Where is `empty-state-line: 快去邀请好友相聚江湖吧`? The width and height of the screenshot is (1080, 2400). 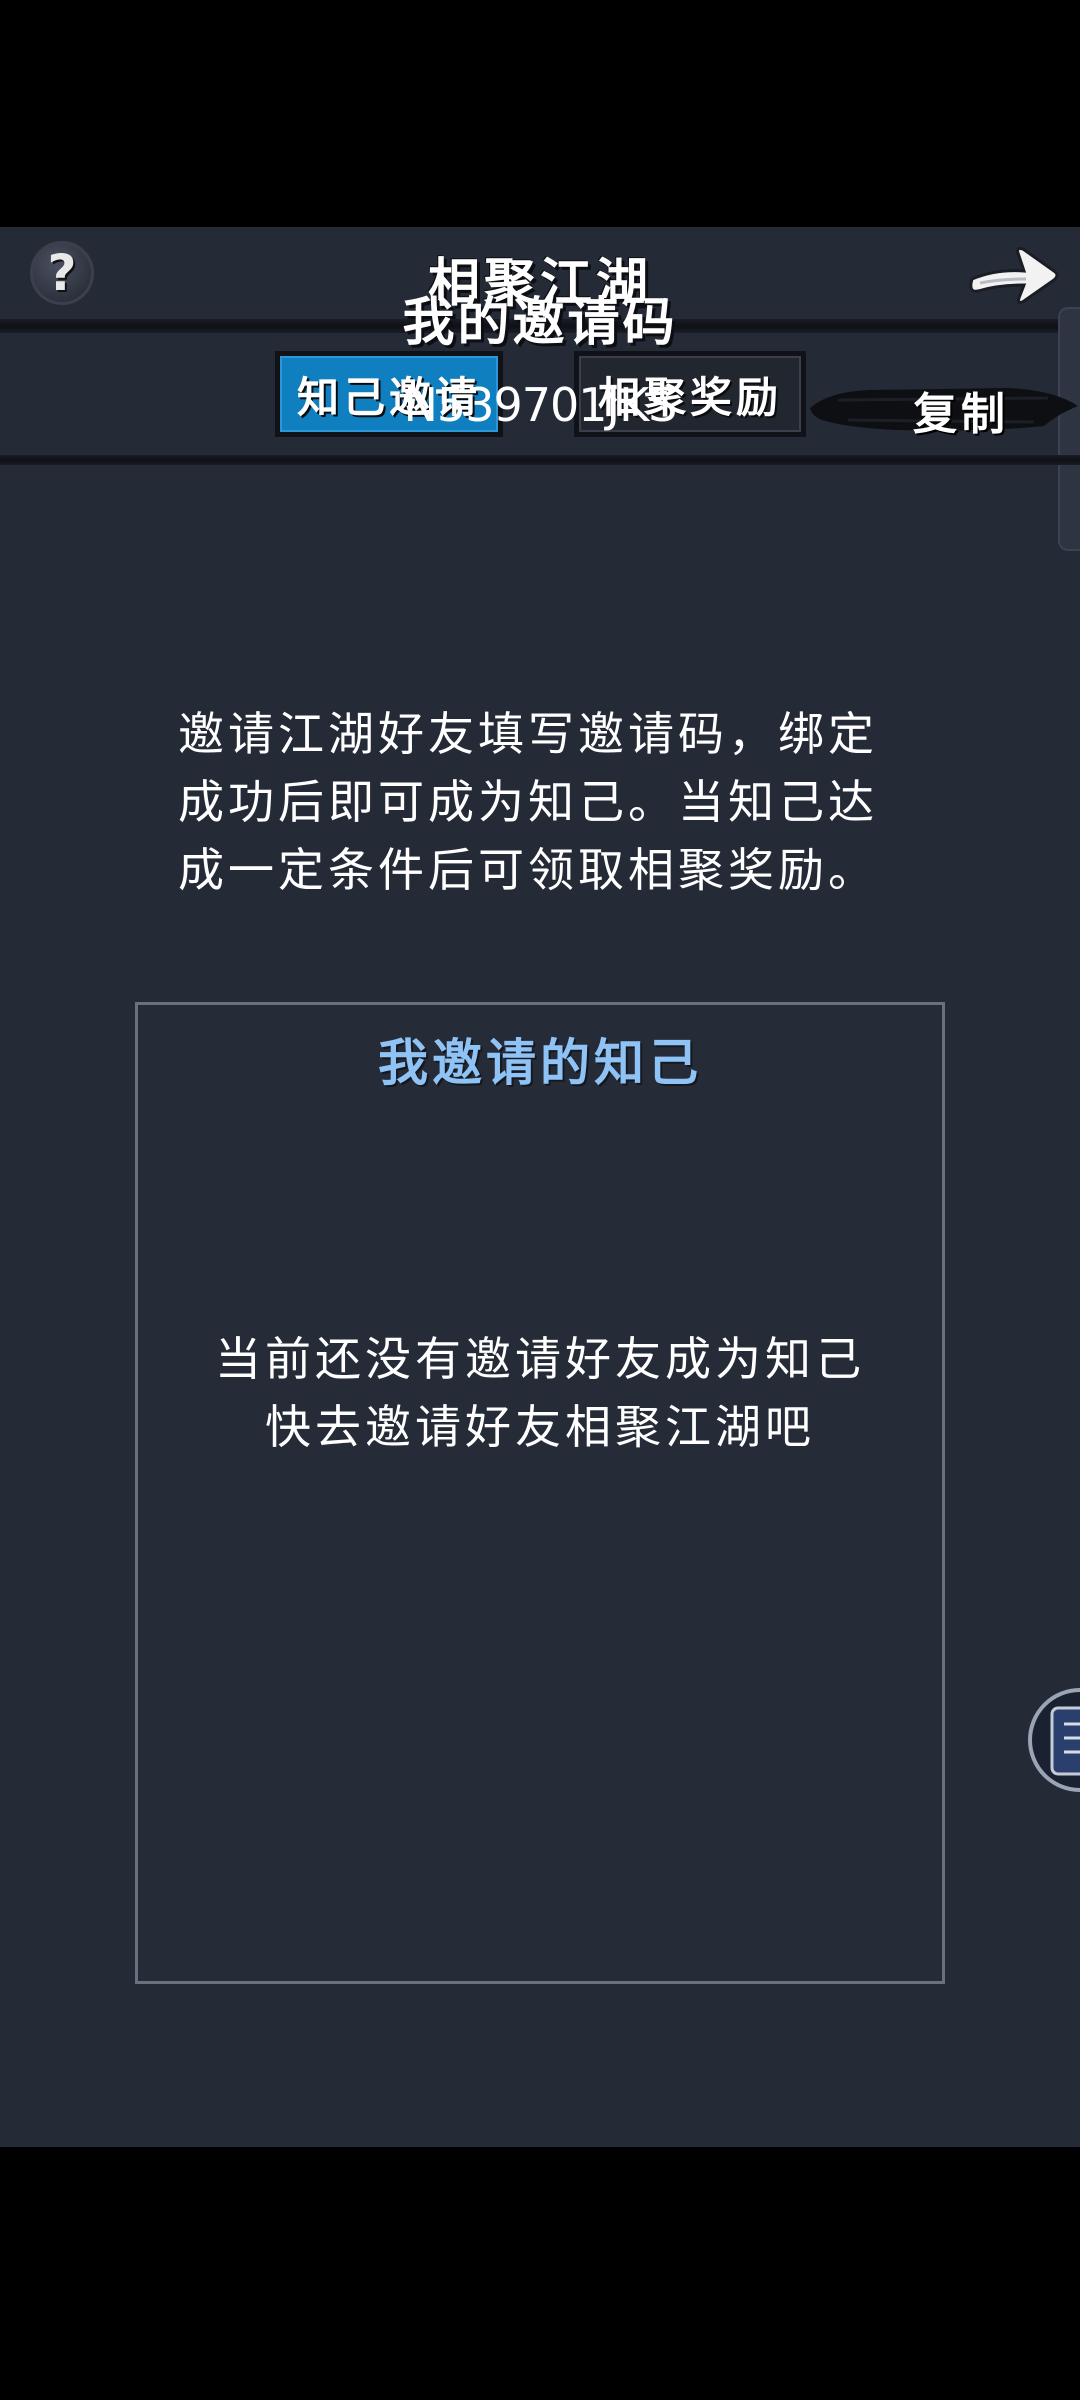
empty-state-line: 快去邀请好友相聚江湖吧 is located at coordinates (540, 1427).